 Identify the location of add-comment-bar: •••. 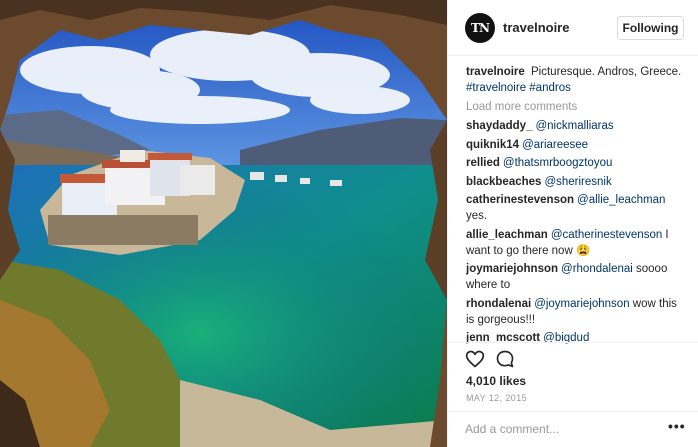
(573, 429).